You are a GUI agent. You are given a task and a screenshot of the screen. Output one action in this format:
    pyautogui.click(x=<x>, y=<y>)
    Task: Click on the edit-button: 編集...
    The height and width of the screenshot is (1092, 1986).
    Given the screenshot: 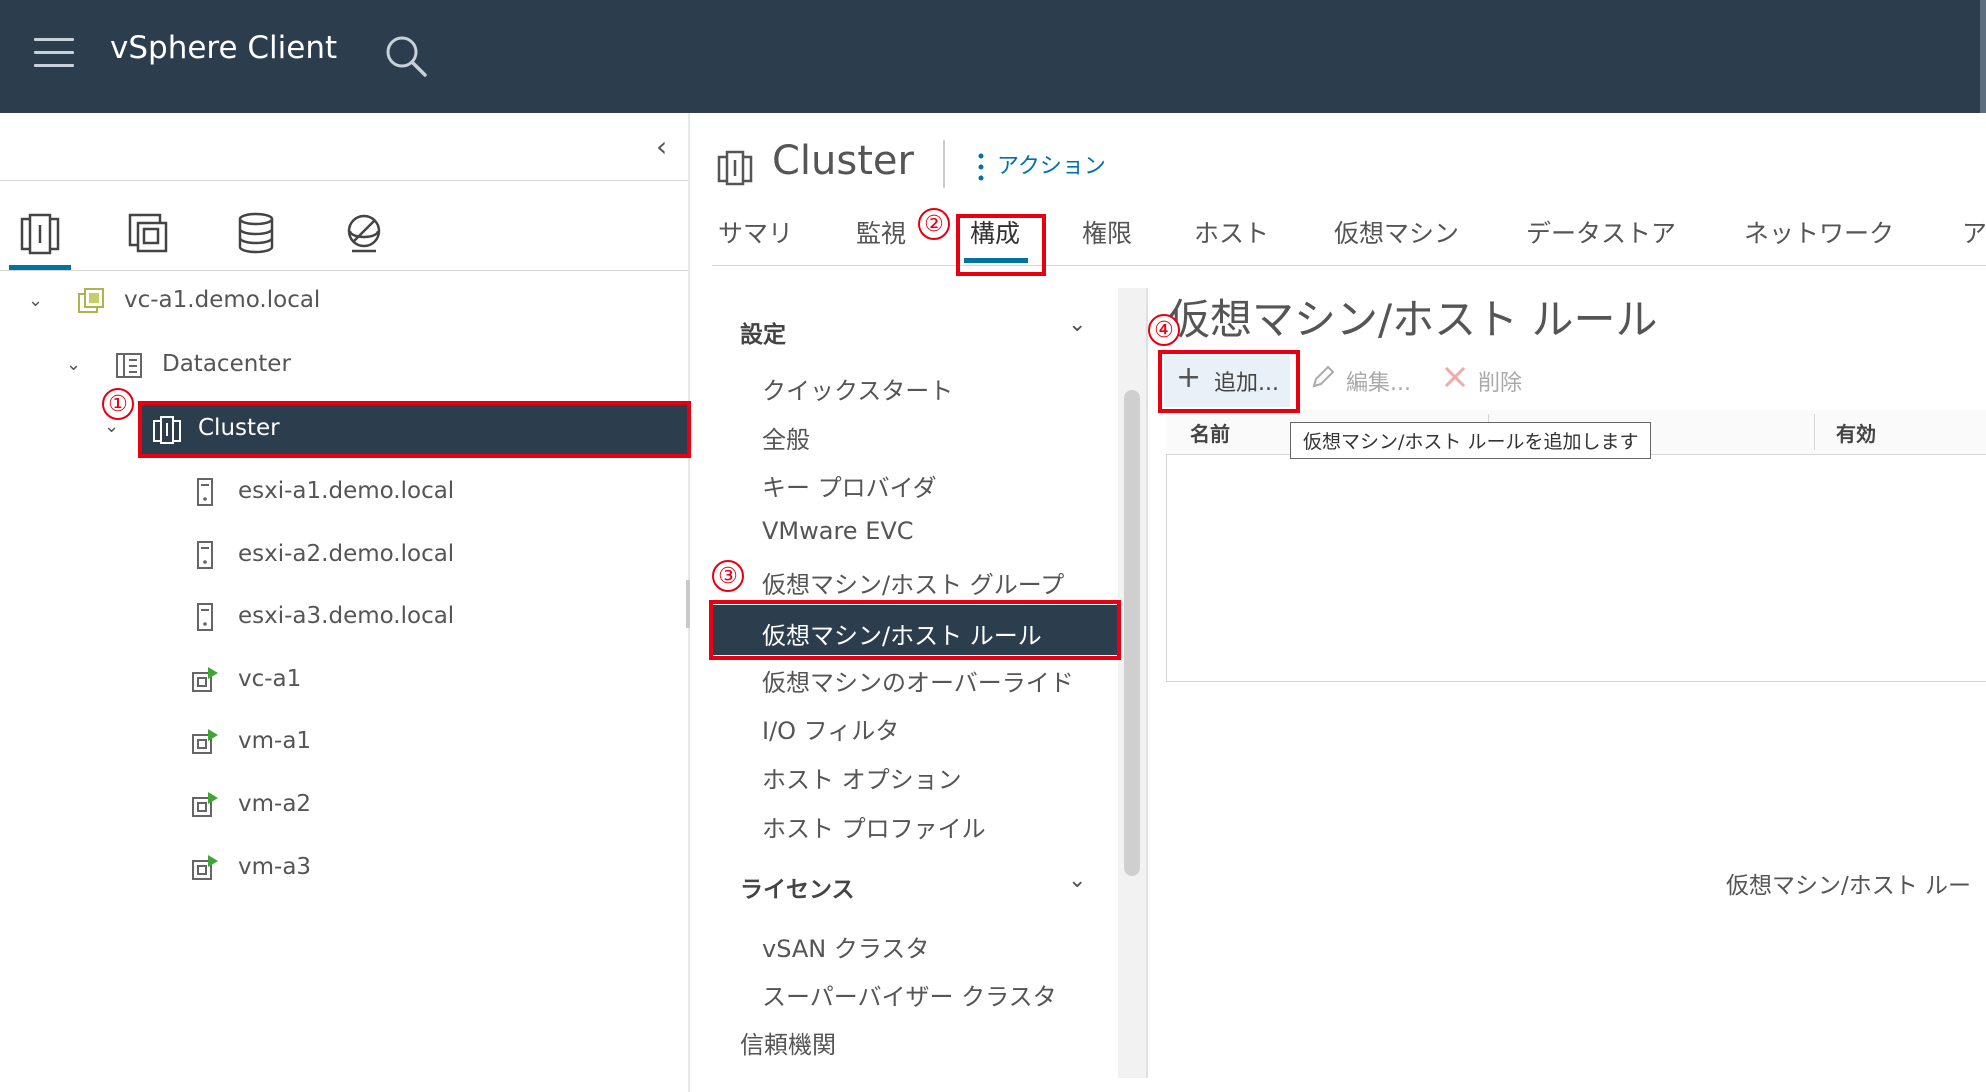 What is the action you would take?
    pyautogui.click(x=1378, y=381)
    